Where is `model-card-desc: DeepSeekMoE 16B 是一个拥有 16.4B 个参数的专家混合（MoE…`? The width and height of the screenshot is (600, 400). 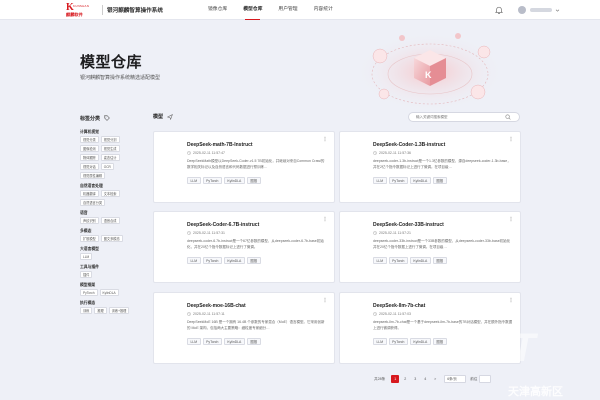 model-card-desc: DeepSeekMoE 16B 是一个拥有 16.4B 个参数的专家混合（MoE… is located at coordinates (256, 325).